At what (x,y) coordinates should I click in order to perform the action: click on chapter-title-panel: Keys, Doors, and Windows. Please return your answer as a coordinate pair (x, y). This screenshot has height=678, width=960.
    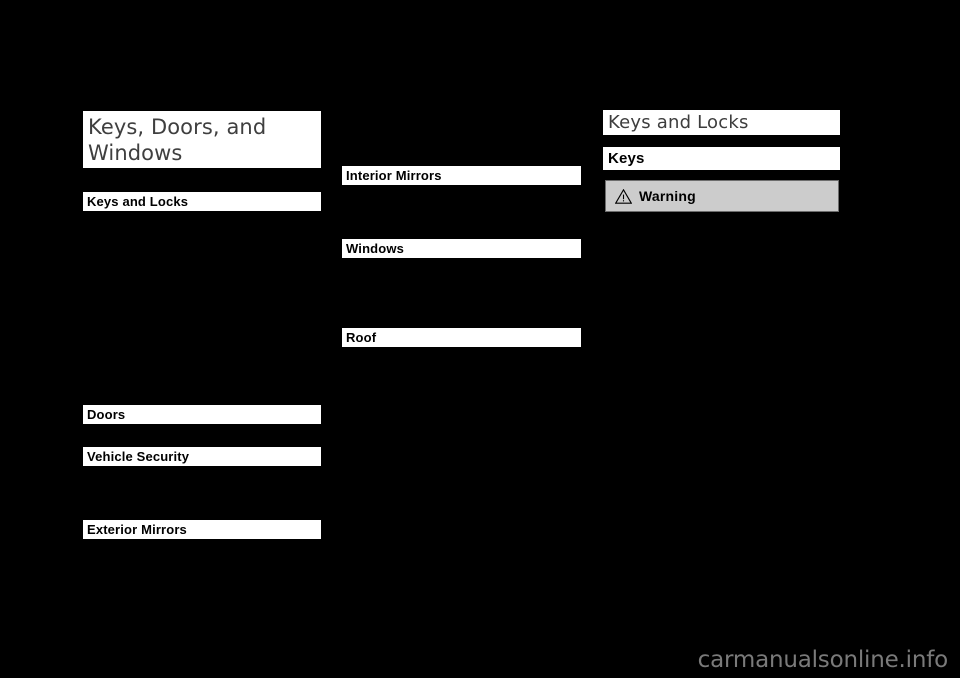
    Looking at the image, I should click on (202, 139).